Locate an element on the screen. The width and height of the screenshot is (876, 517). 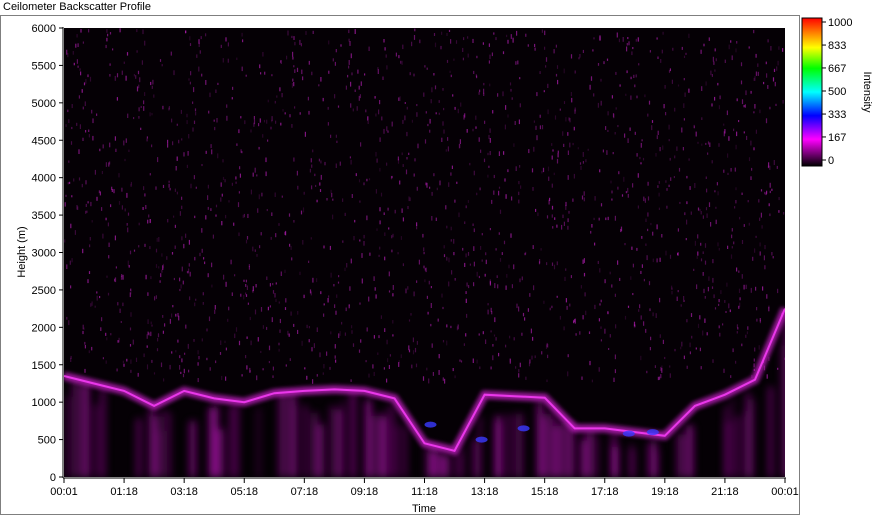
x-tick-label: 07:18 is located at coordinates (305, 492).